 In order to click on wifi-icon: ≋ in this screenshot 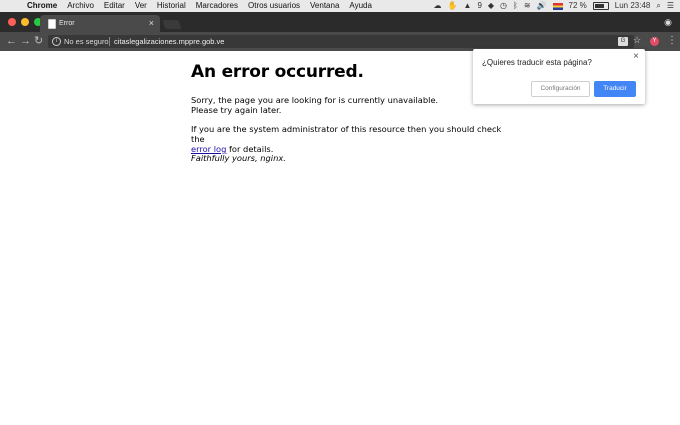, I will do `click(527, 6)`.